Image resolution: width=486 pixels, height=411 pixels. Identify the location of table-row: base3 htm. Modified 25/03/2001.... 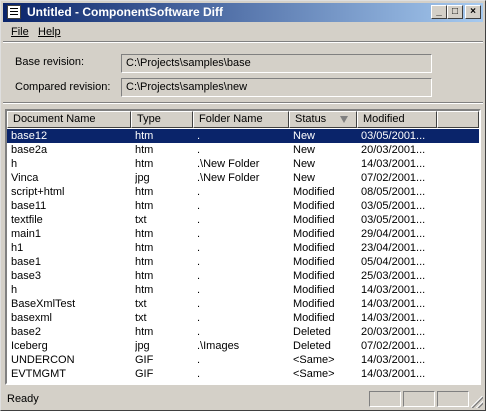
(243, 276).